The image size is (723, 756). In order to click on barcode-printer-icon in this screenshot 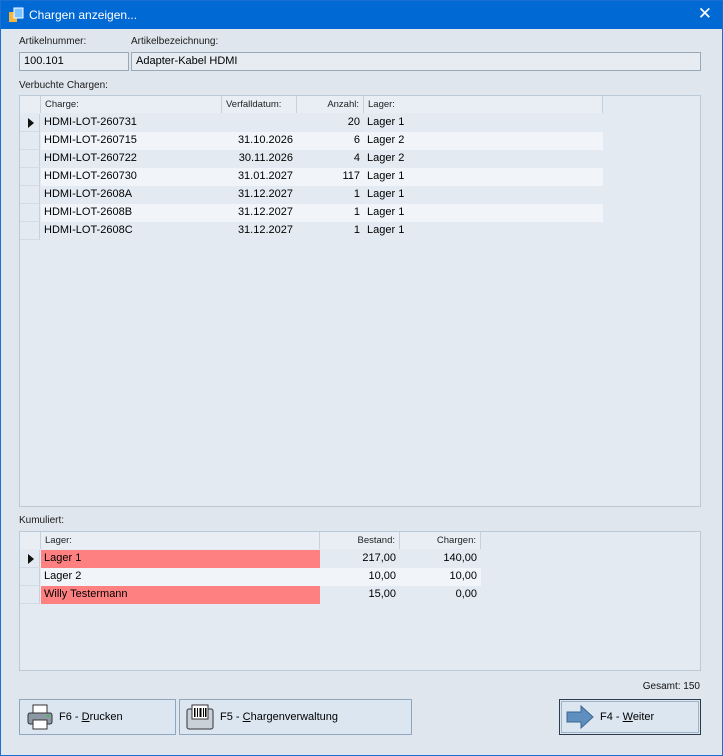, I will do `click(200, 717)`.